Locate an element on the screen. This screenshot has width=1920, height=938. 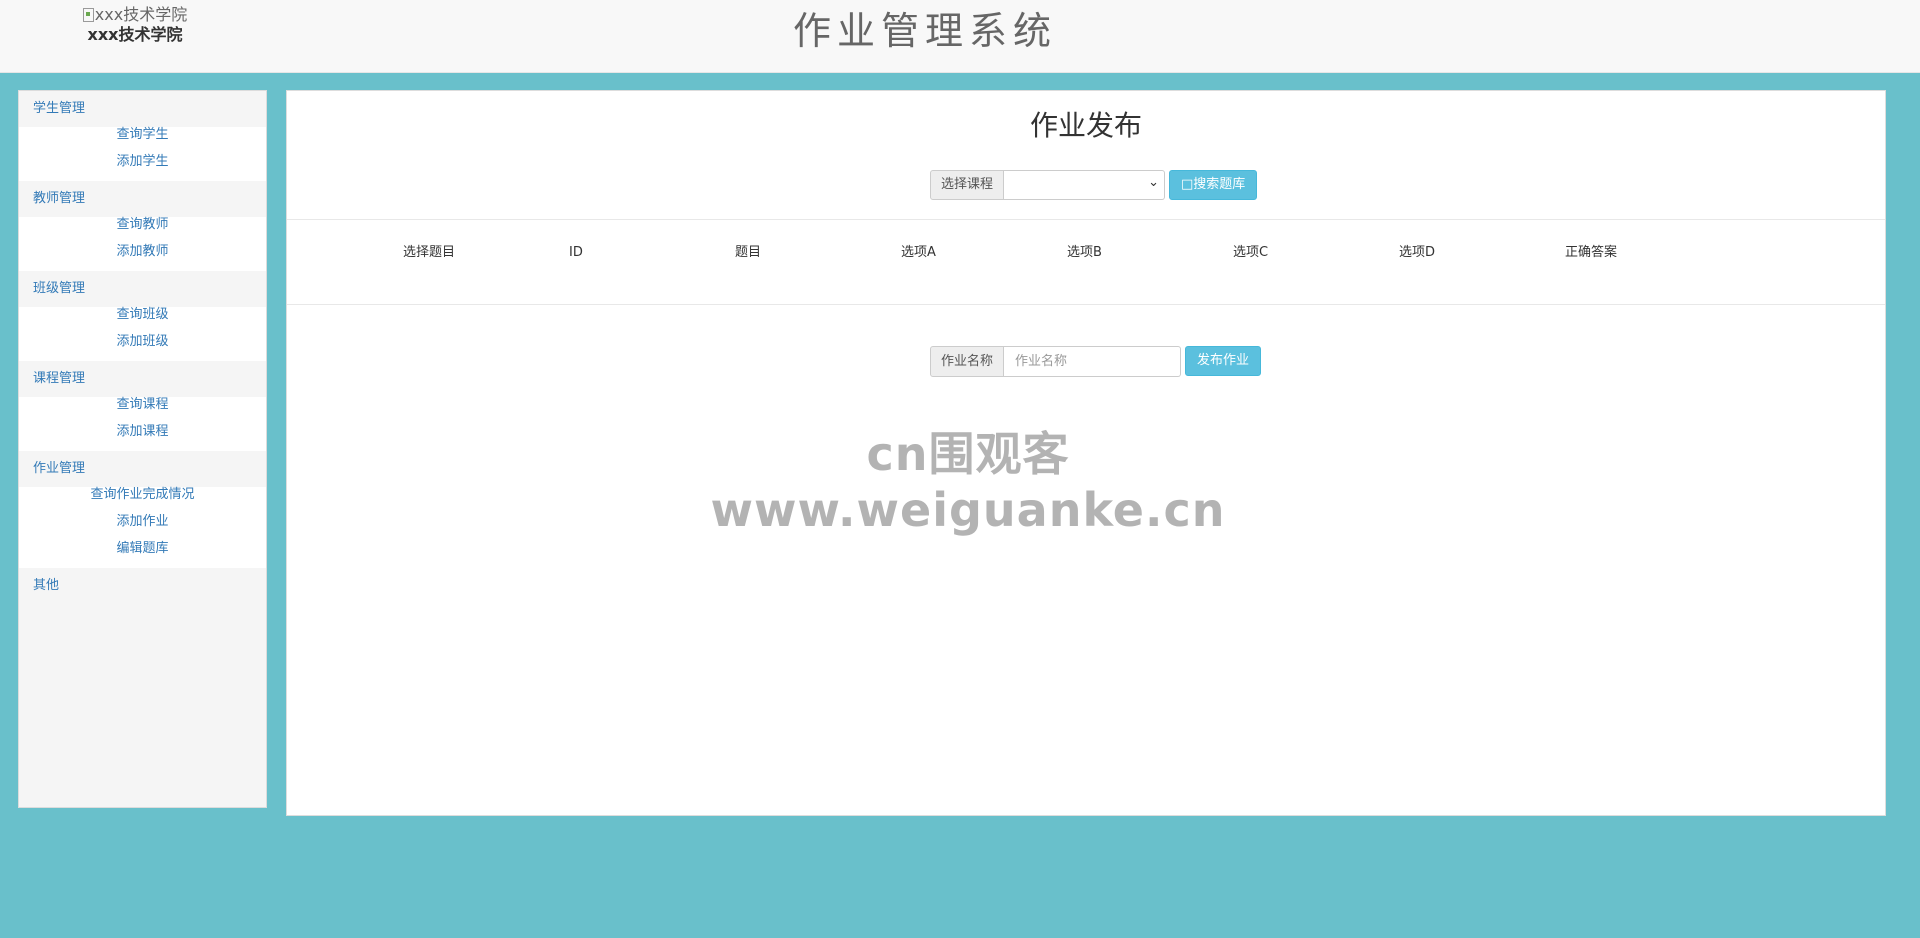
question-table-header: 选择题目 ID 题目 选项A 选项B 选项C 选项D 正确答案 is located at coordinates (1098, 253).